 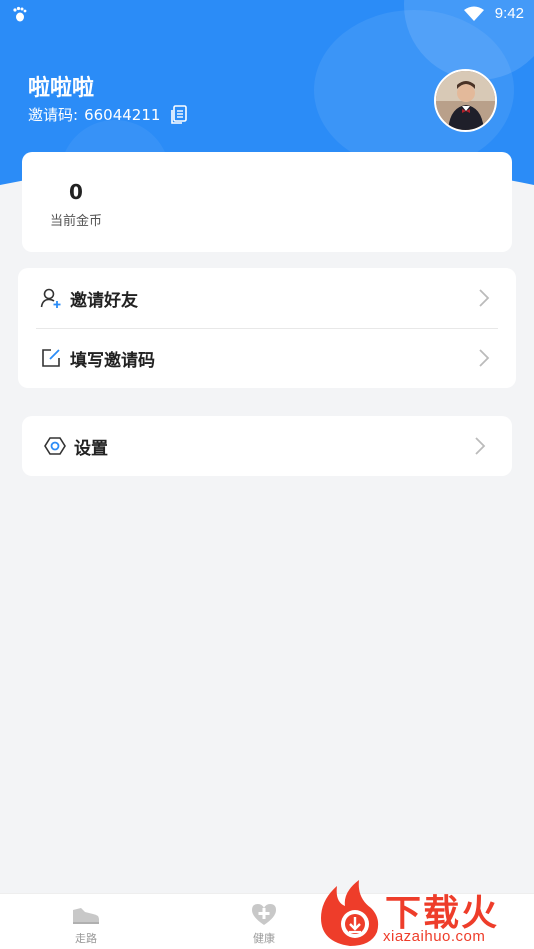 What do you see at coordinates (86, 938) in the screenshot?
I see `nav-label: 走路` at bounding box center [86, 938].